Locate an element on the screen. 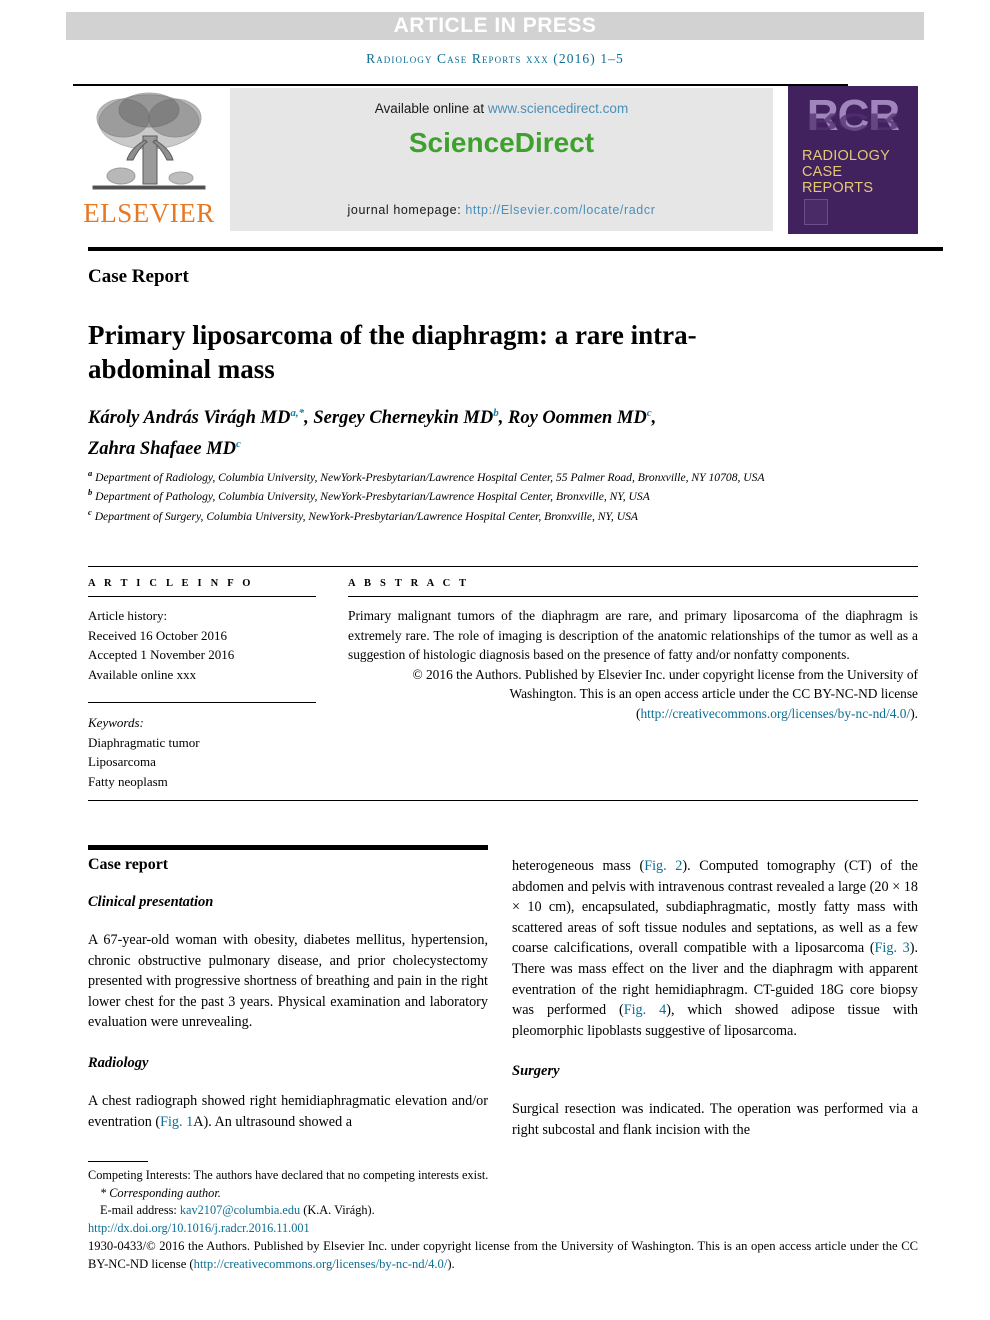  journal-homepage-label: journal homepage: is located at coordinates (406, 210).